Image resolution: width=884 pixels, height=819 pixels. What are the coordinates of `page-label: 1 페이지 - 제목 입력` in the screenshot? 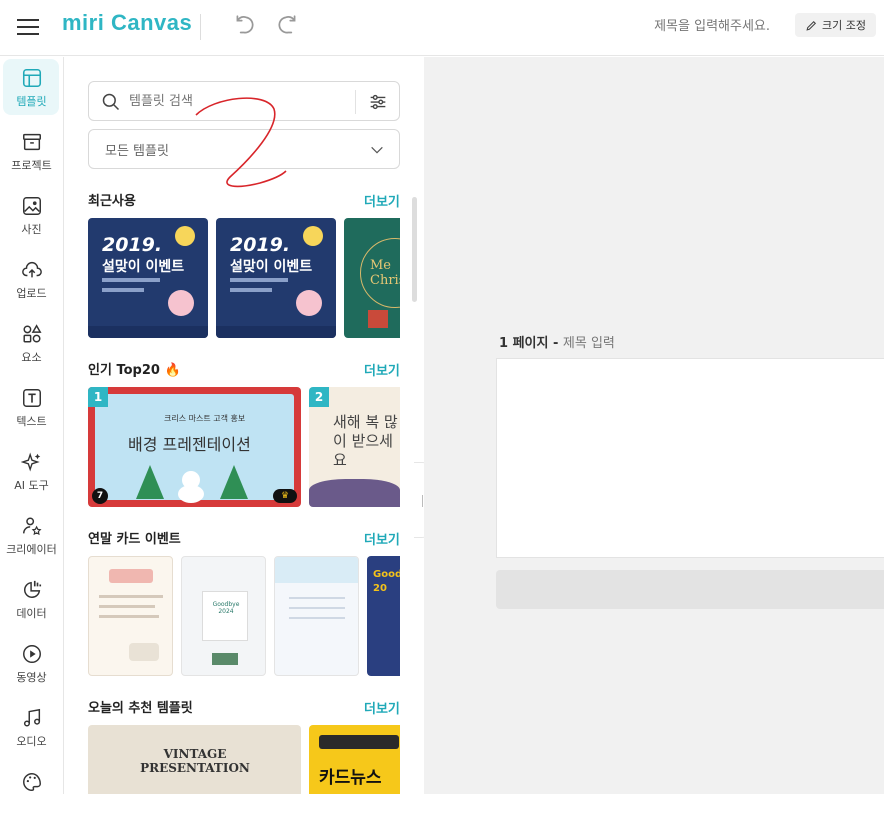 It's located at (557, 341).